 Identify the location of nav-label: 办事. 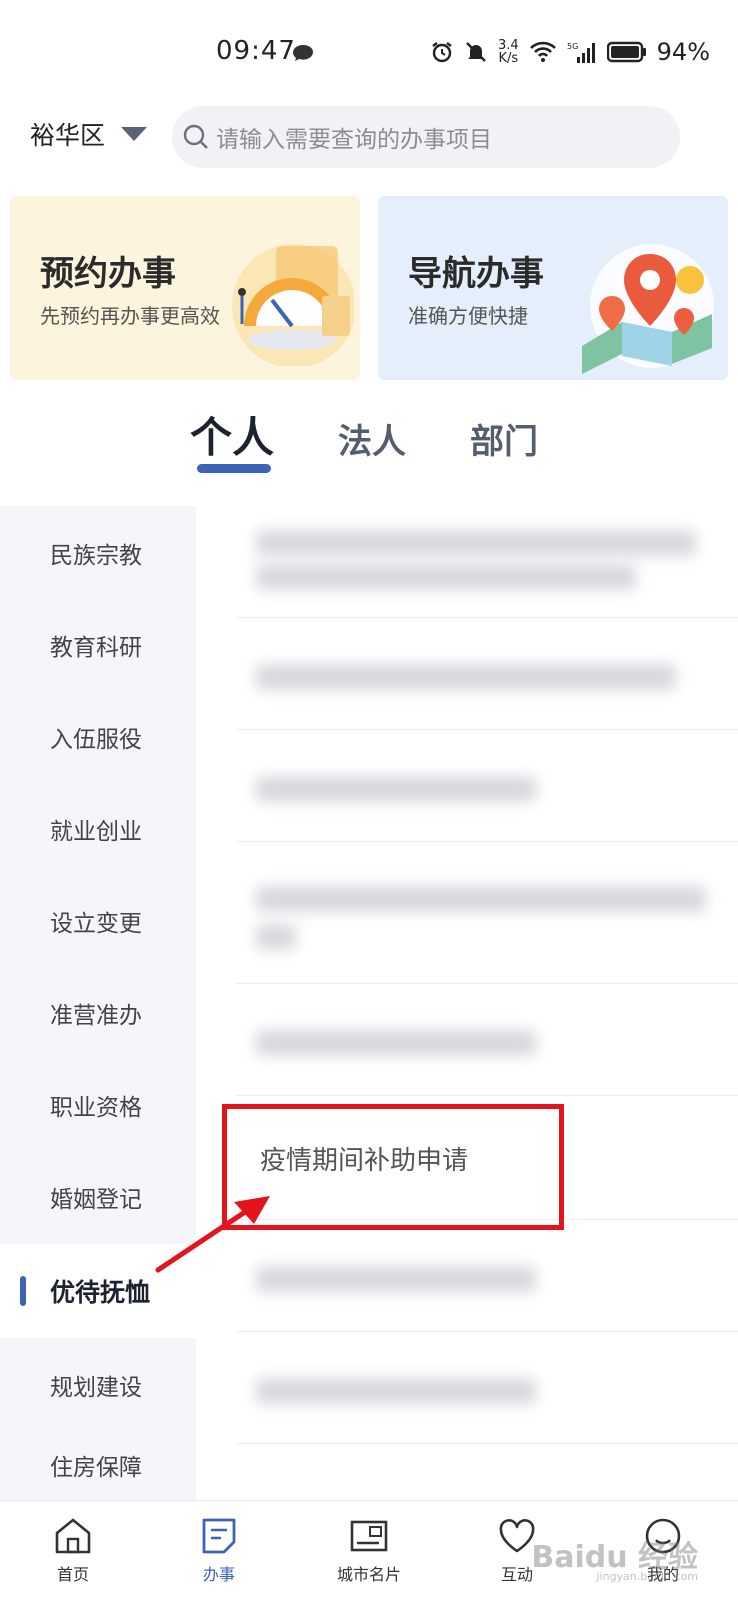
(218, 1574).